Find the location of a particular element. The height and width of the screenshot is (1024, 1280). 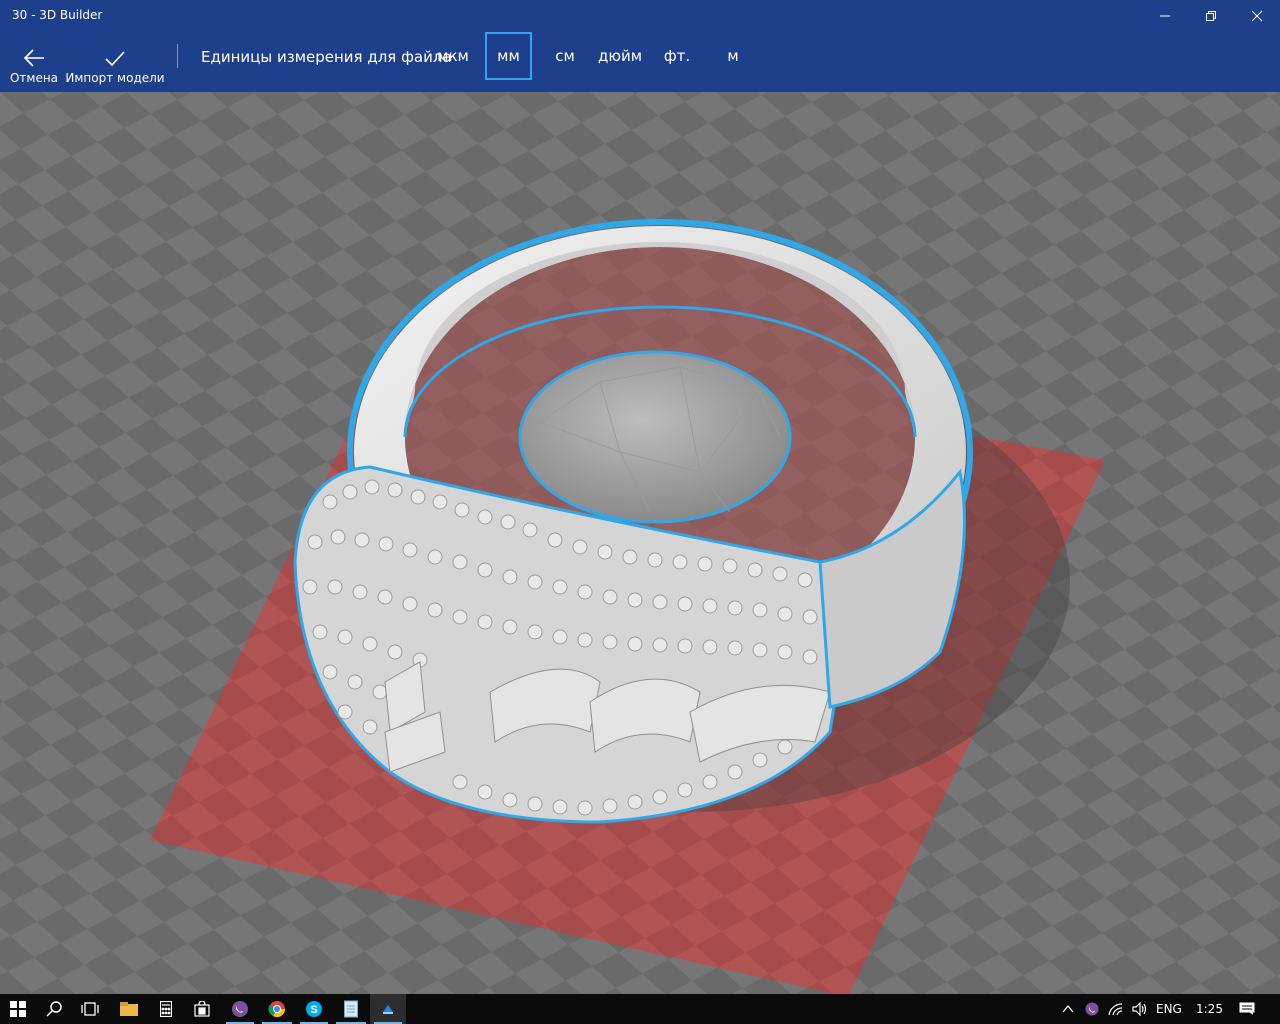

back-arrow-icon is located at coordinates (33, 58).